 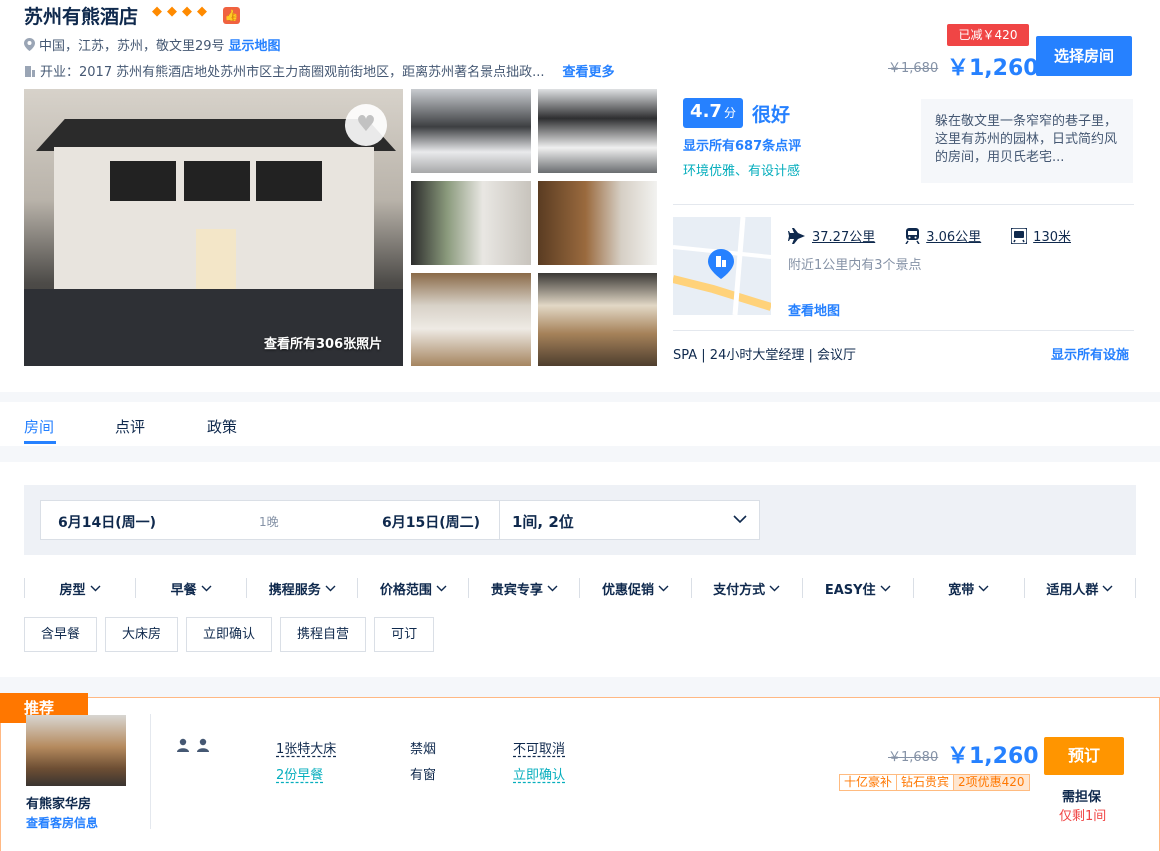 I want to click on filter-room-type: 房型, so click(x=79, y=588).